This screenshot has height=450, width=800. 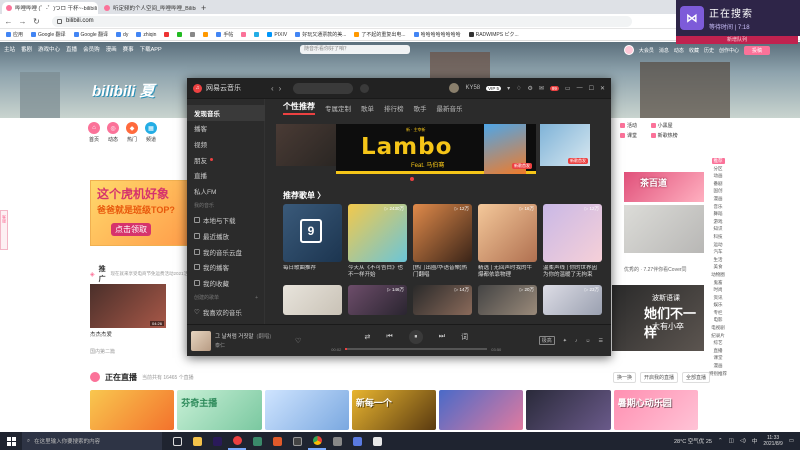 I want to click on close-icon: ✕, so click(x=602, y=88).